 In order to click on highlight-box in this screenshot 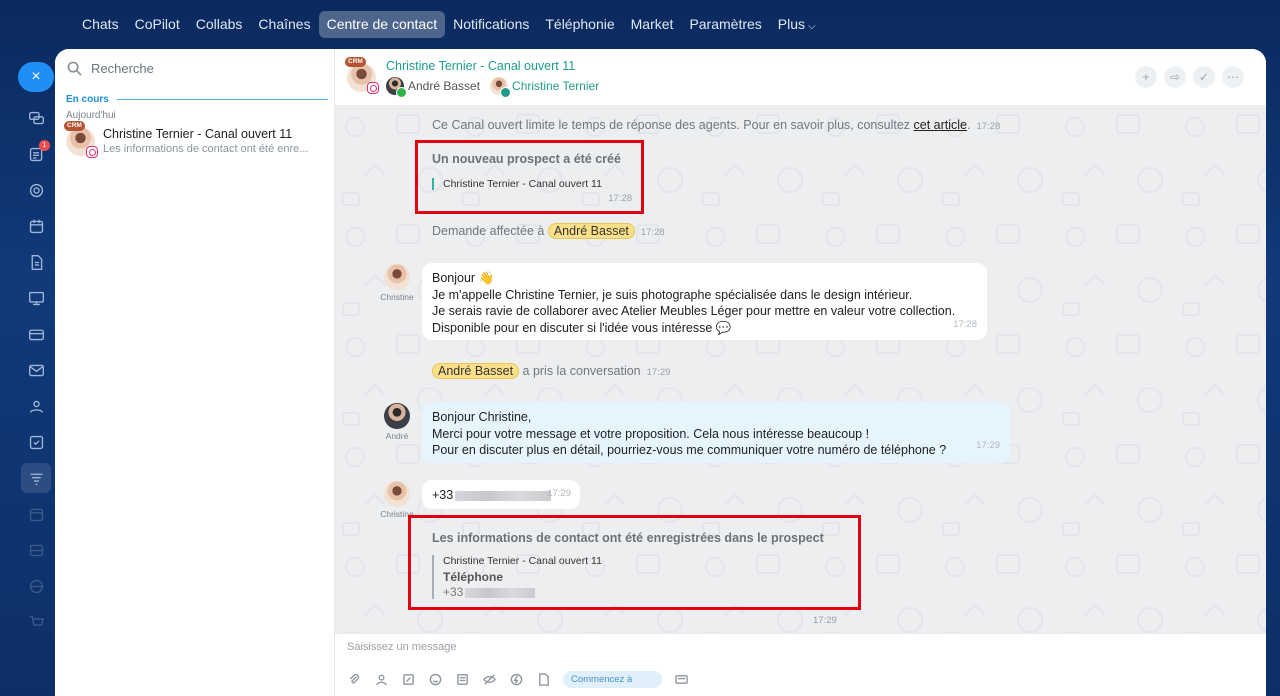, I will do `click(634, 562)`.